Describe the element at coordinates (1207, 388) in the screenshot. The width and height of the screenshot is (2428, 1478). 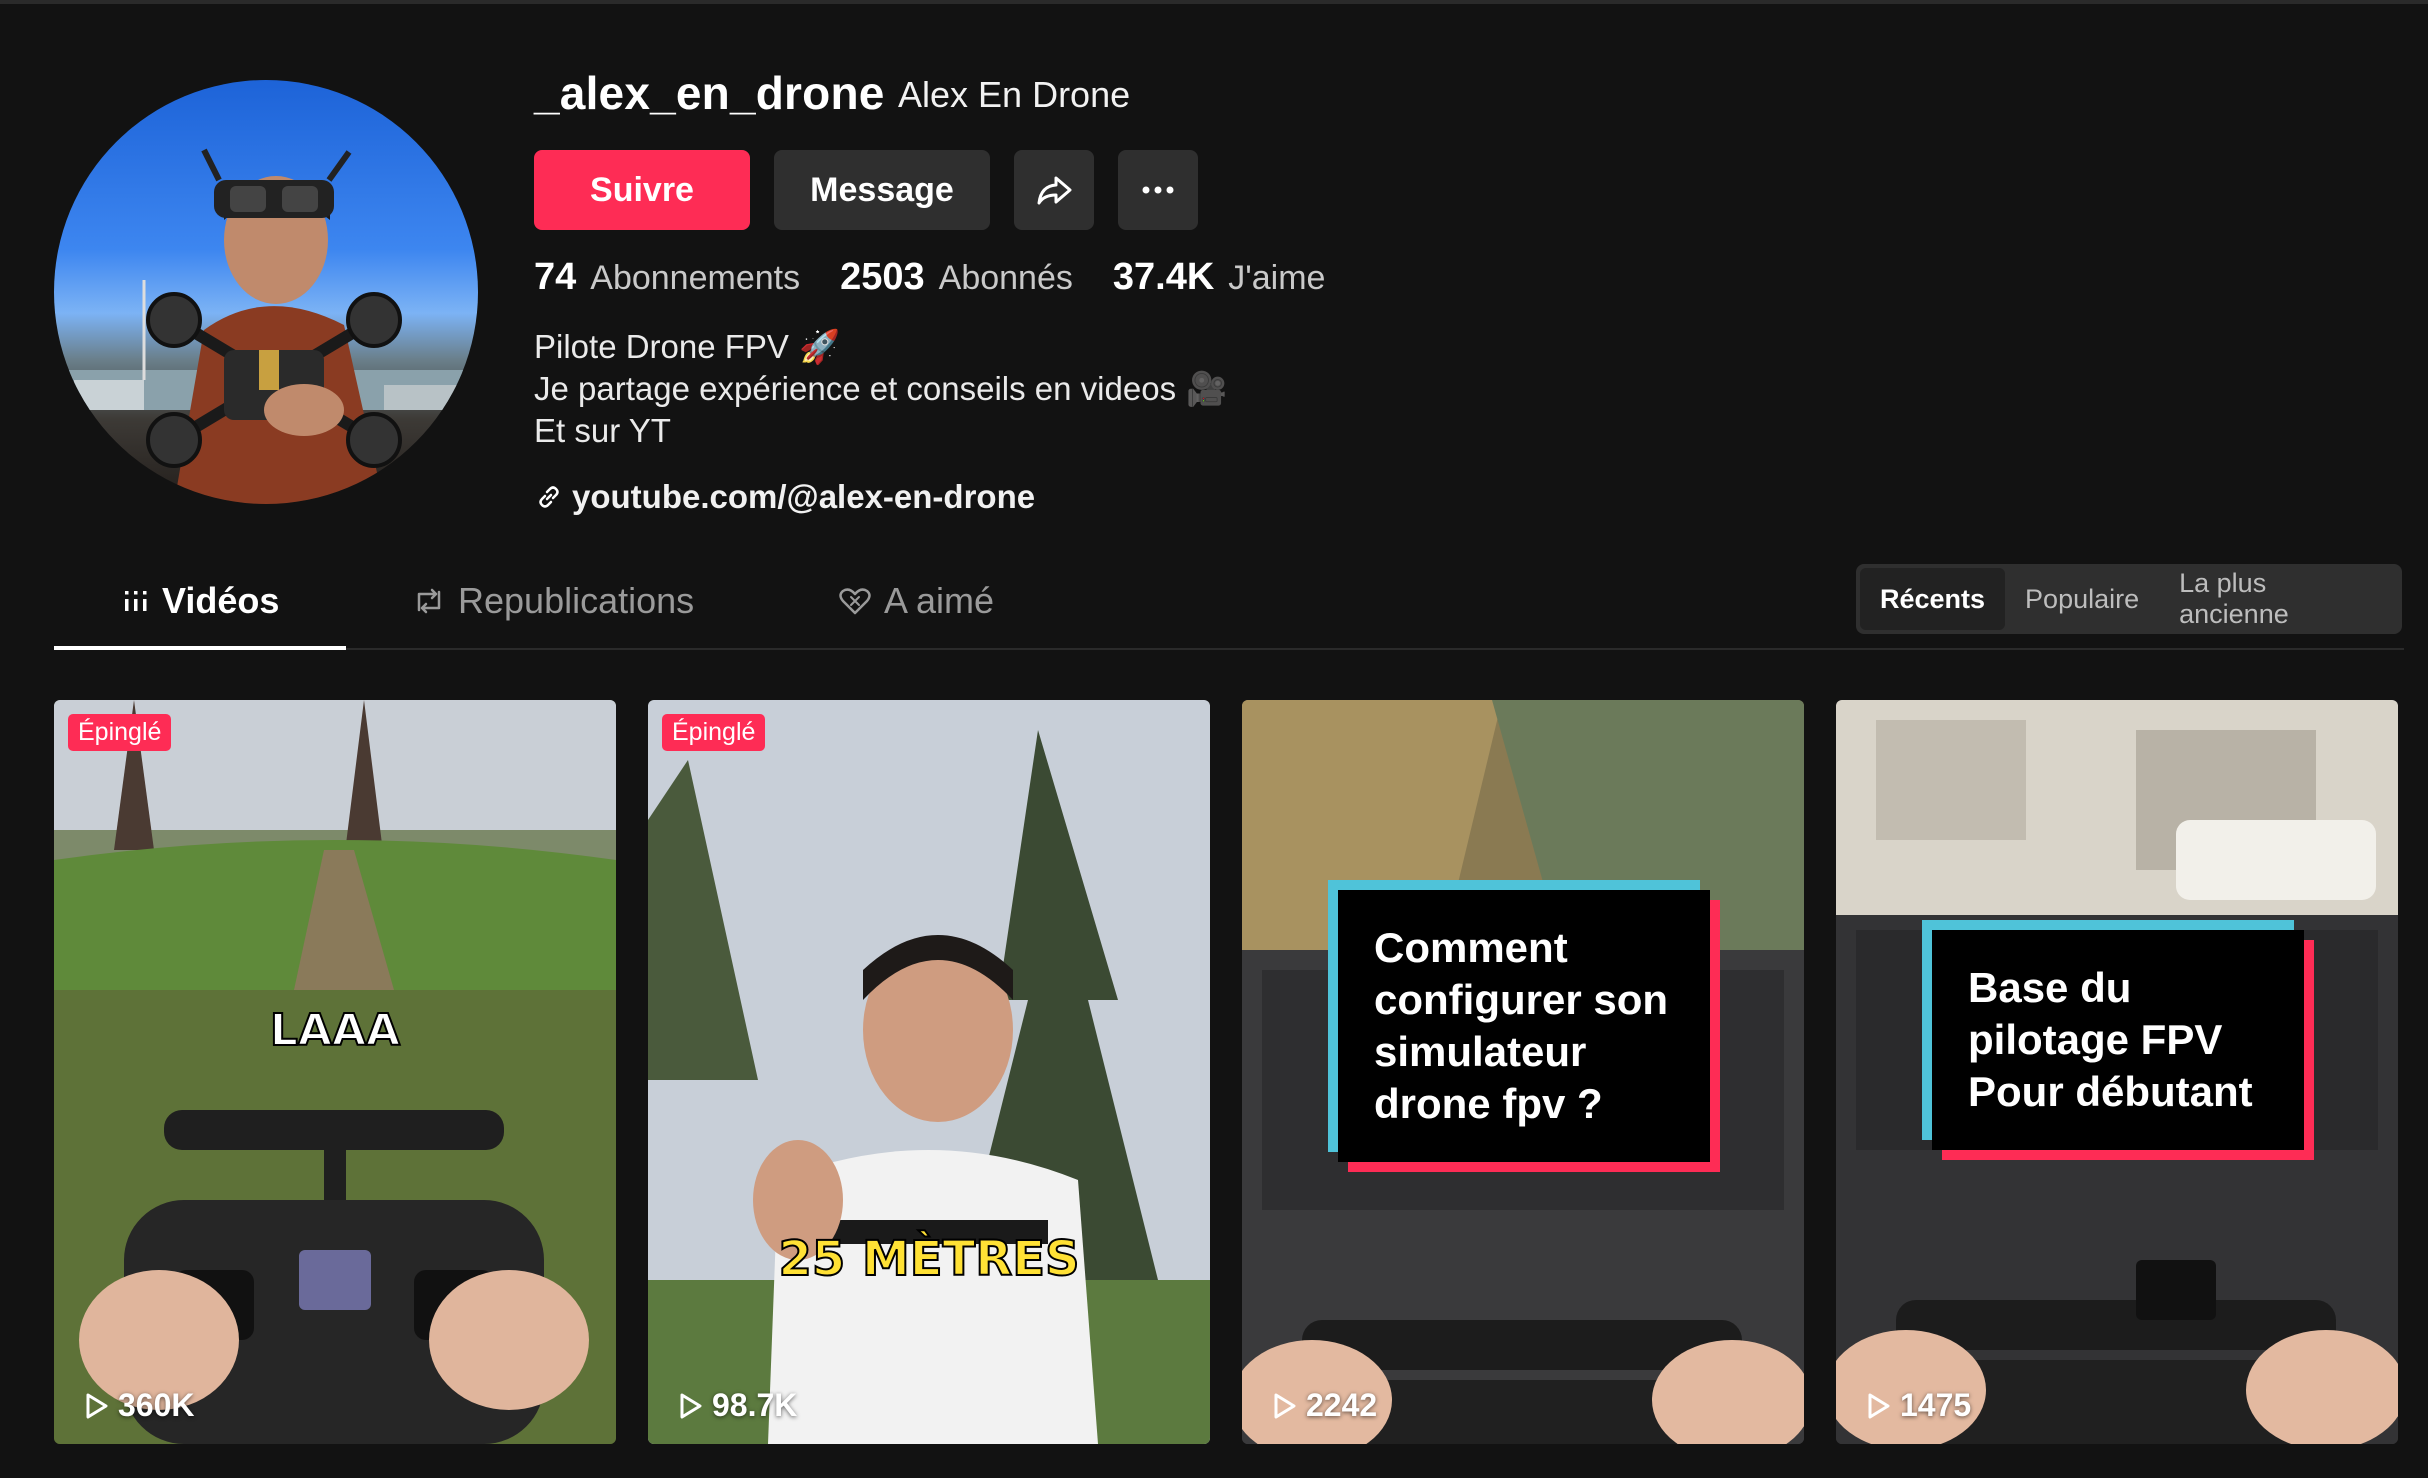
I see `camera-icon: 🎥` at that location.